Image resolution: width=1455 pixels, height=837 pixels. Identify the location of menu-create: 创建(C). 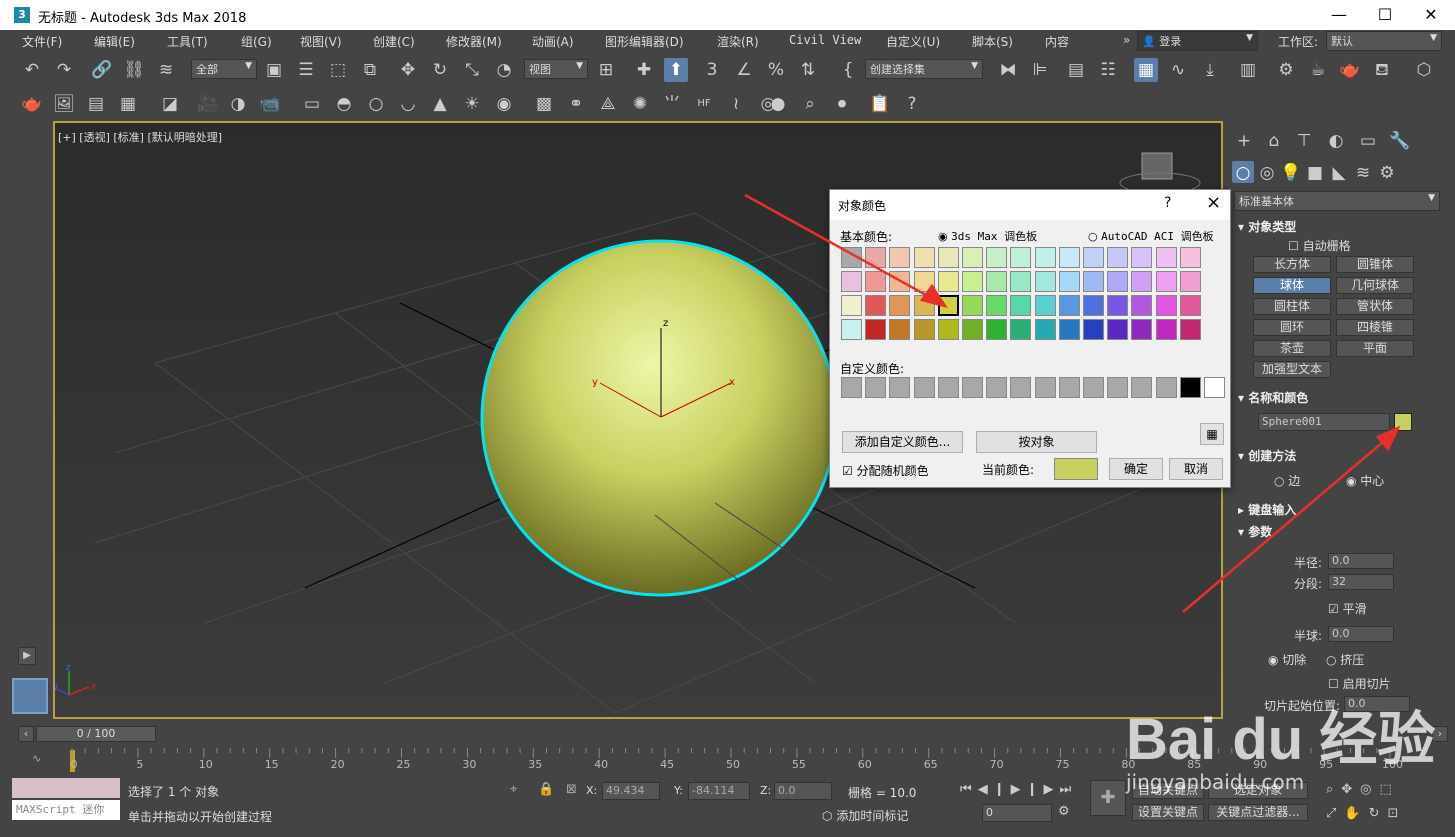
(394, 41).